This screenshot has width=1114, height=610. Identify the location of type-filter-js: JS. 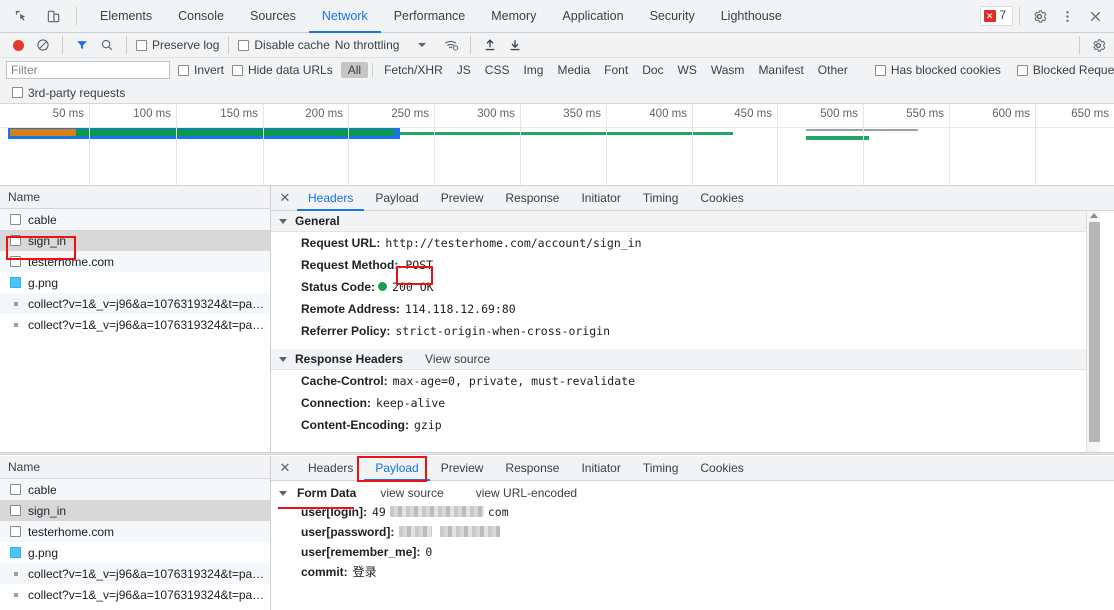
(464, 70).